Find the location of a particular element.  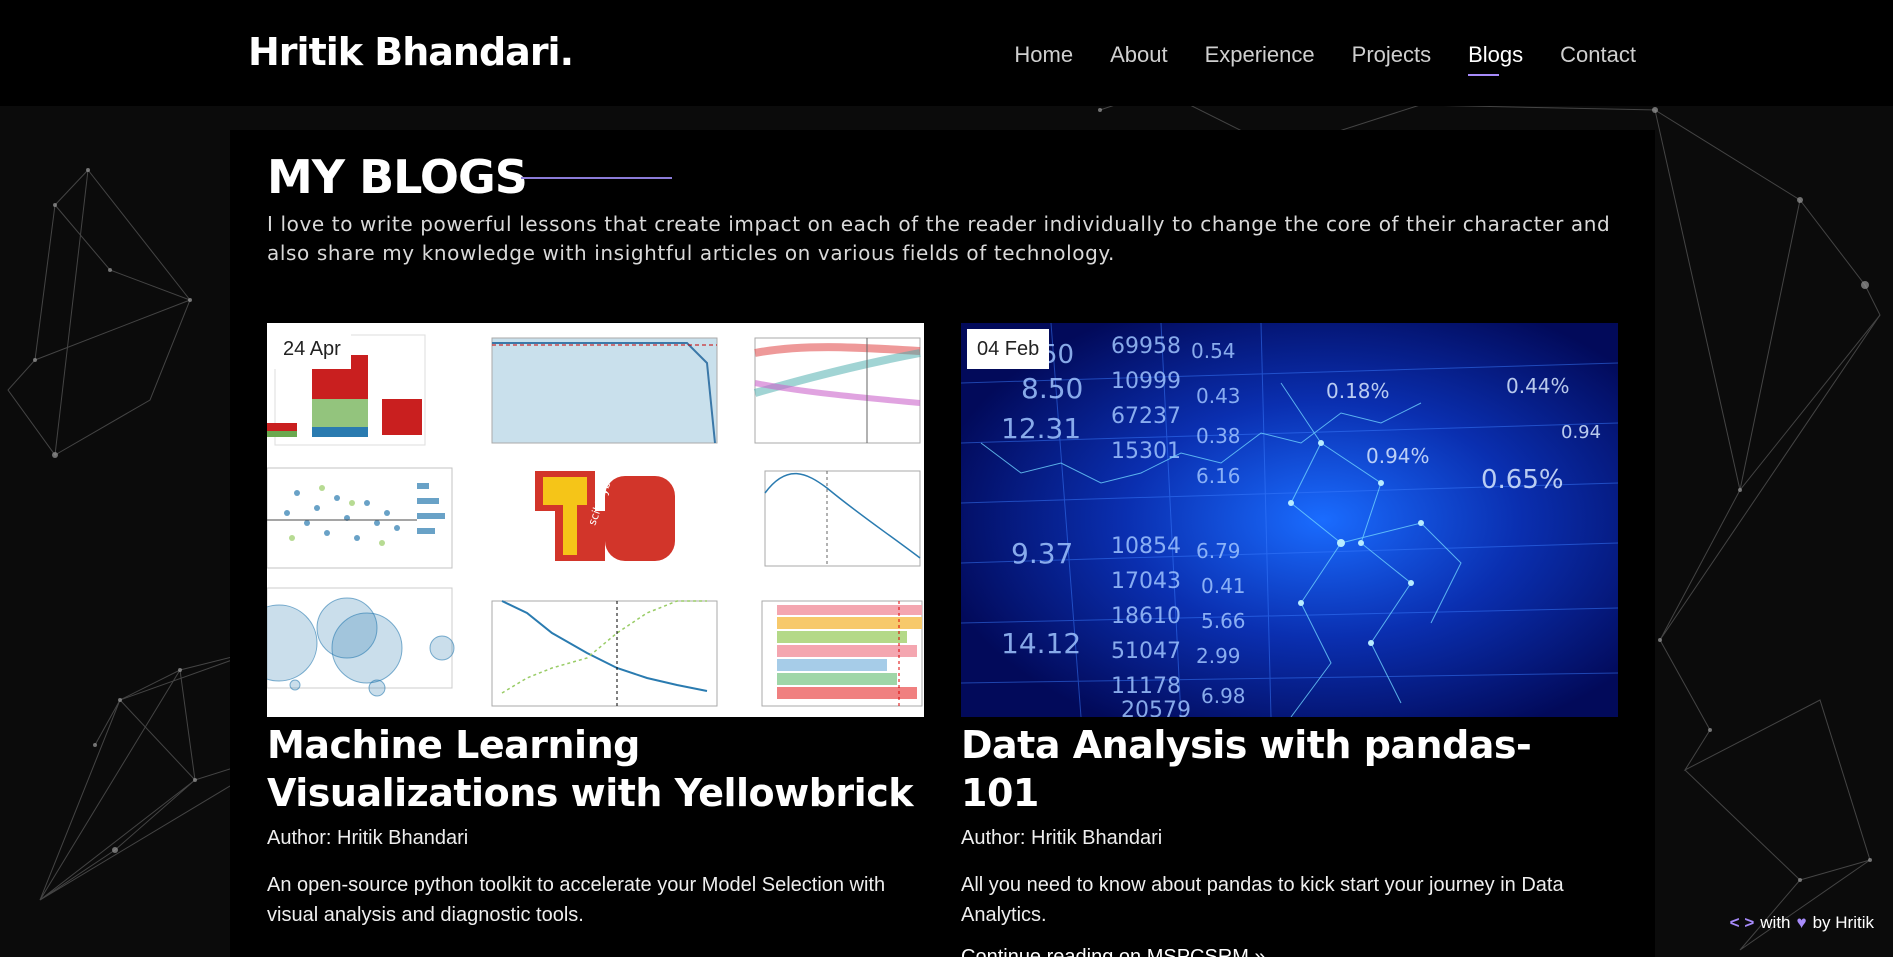

svg-text: 0.41 is located at coordinates (1223, 586).